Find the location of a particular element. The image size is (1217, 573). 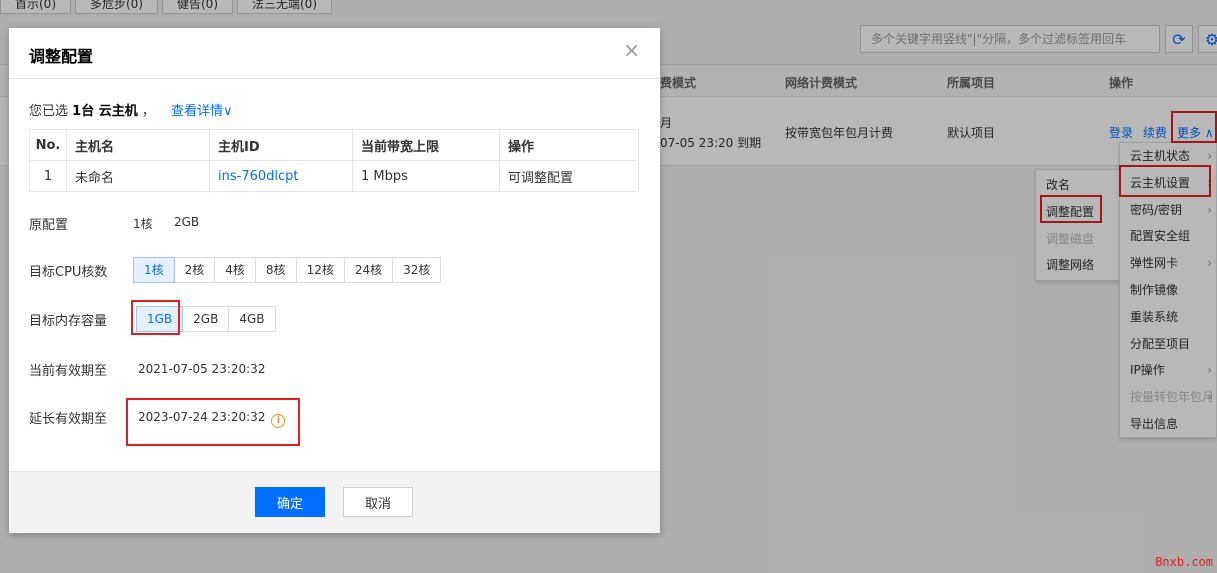

info-icon: i is located at coordinates (278, 421).